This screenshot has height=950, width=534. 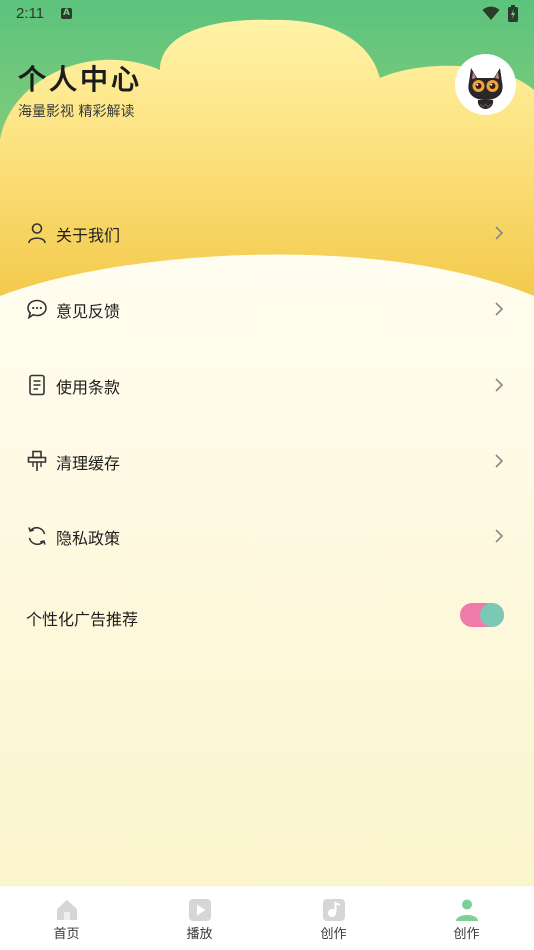 What do you see at coordinates (66, 13) in the screenshot?
I see `notification-icon: A` at bounding box center [66, 13].